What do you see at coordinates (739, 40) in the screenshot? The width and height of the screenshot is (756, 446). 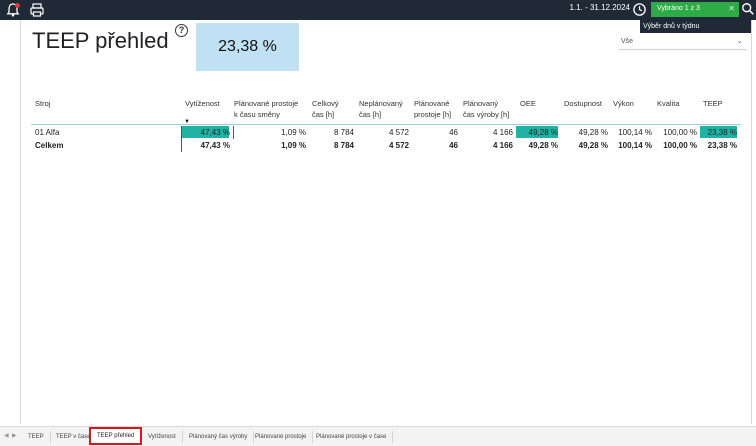 I see `chevron-down-icon: ⌄` at bounding box center [739, 40].